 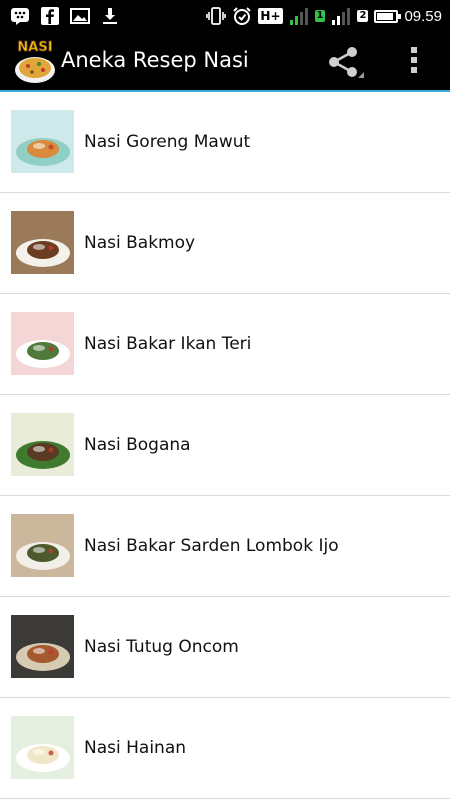 What do you see at coordinates (161, 647) in the screenshot?
I see `recipe-title: Nasi Tutug Oncom` at bounding box center [161, 647].